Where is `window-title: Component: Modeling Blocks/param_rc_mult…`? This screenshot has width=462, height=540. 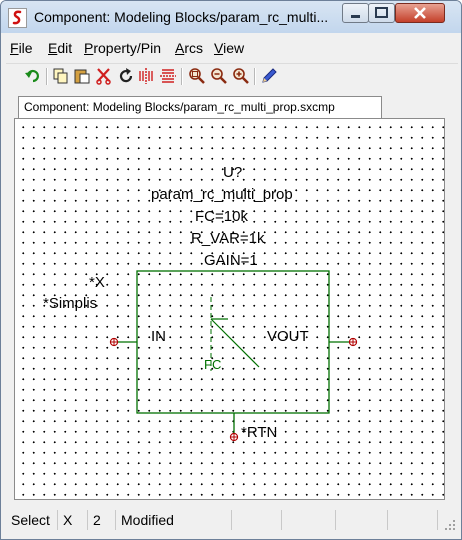 window-title: Component: Modeling Blocks/param_rc_mult… is located at coordinates (181, 17).